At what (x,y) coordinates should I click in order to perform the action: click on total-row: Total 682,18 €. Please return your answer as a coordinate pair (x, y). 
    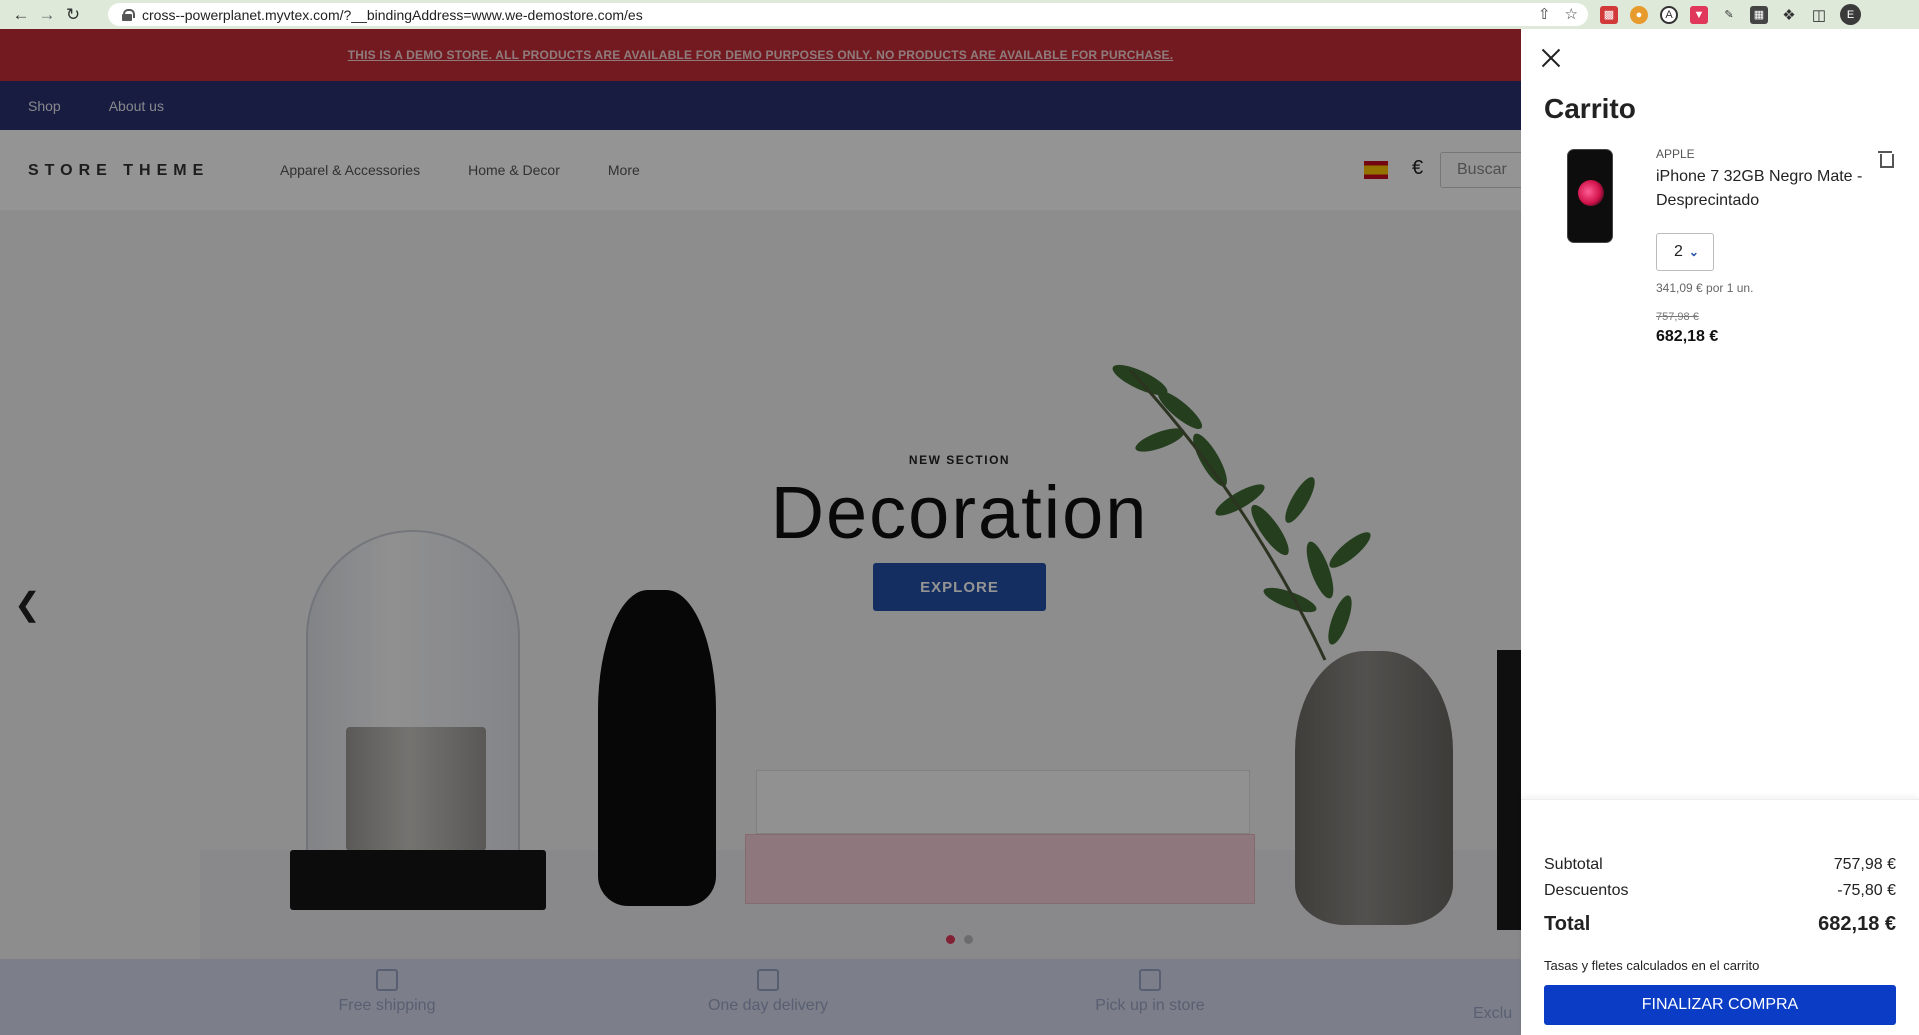
    Looking at the image, I should click on (1720, 924).